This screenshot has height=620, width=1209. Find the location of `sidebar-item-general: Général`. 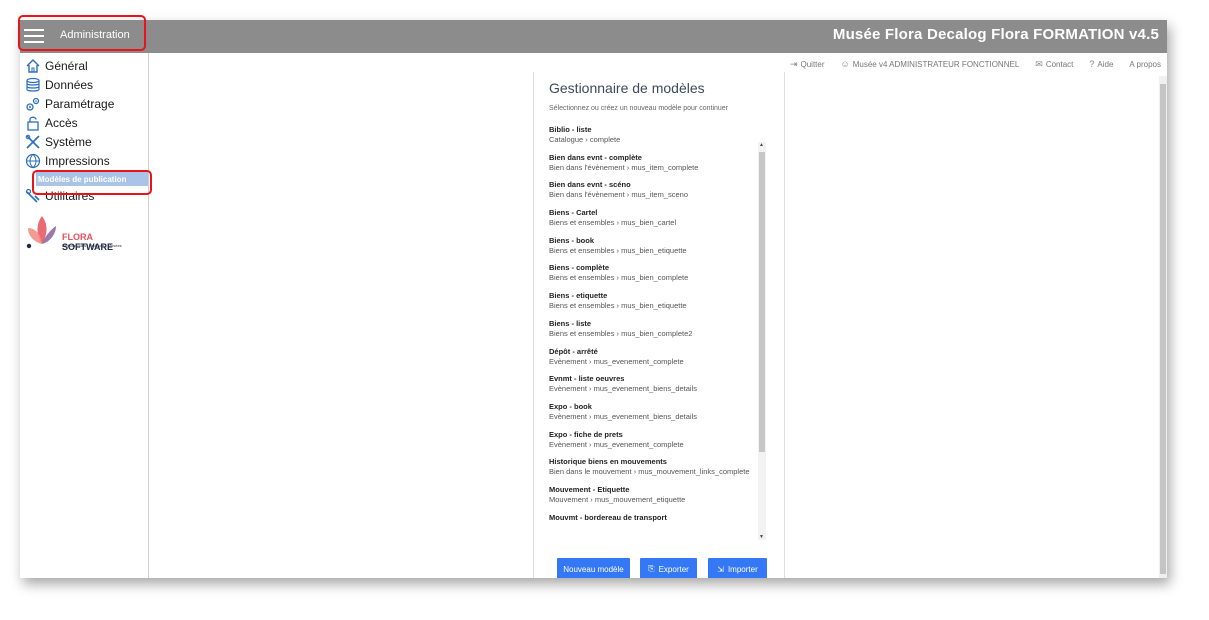

sidebar-item-general: Général is located at coordinates (56, 66).